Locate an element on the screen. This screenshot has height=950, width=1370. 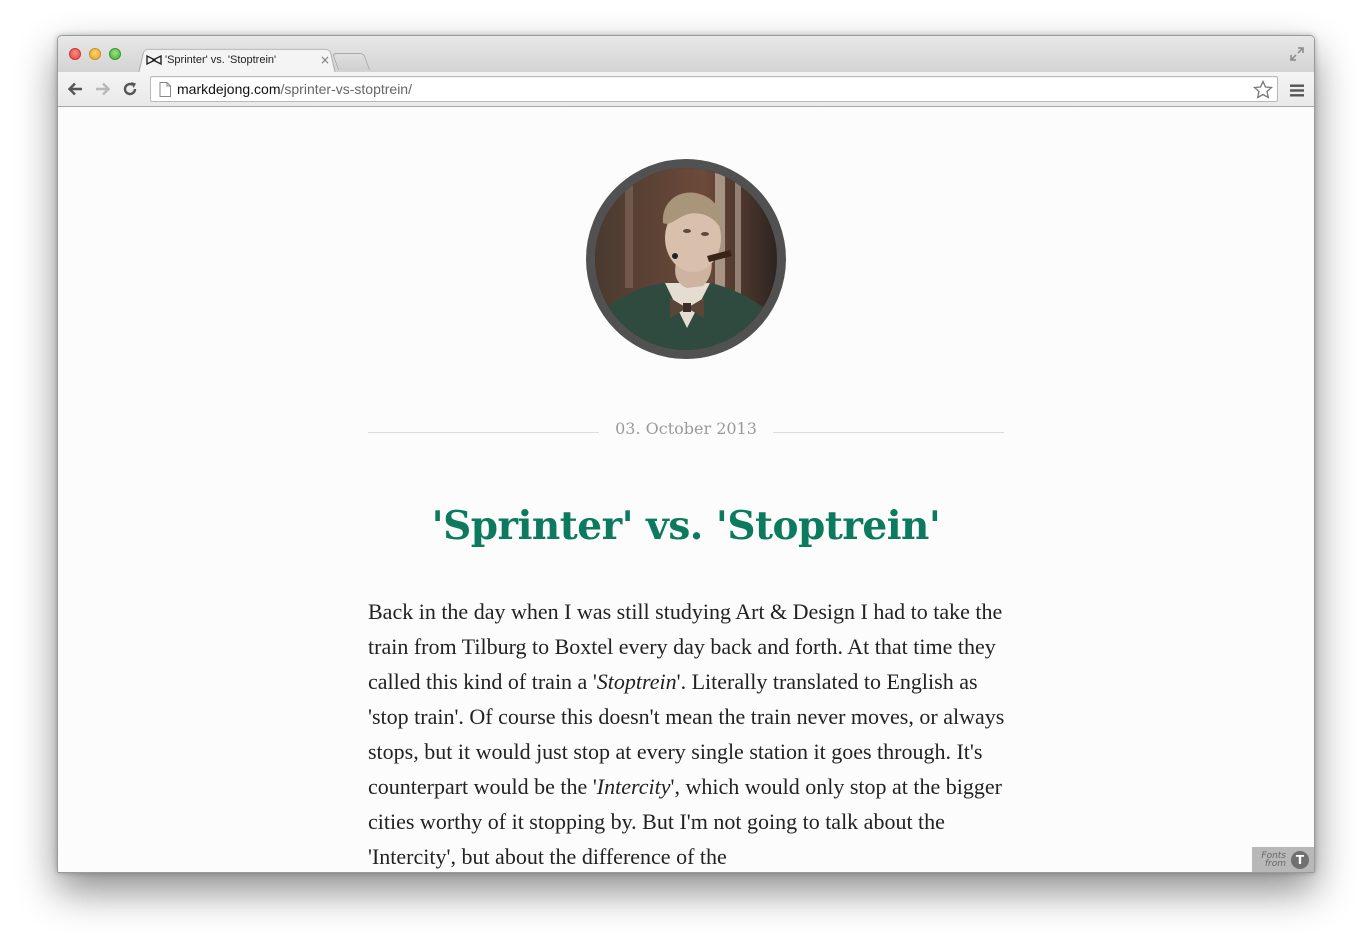
post-date-row: 03. October 2013 is located at coordinates (686, 431).